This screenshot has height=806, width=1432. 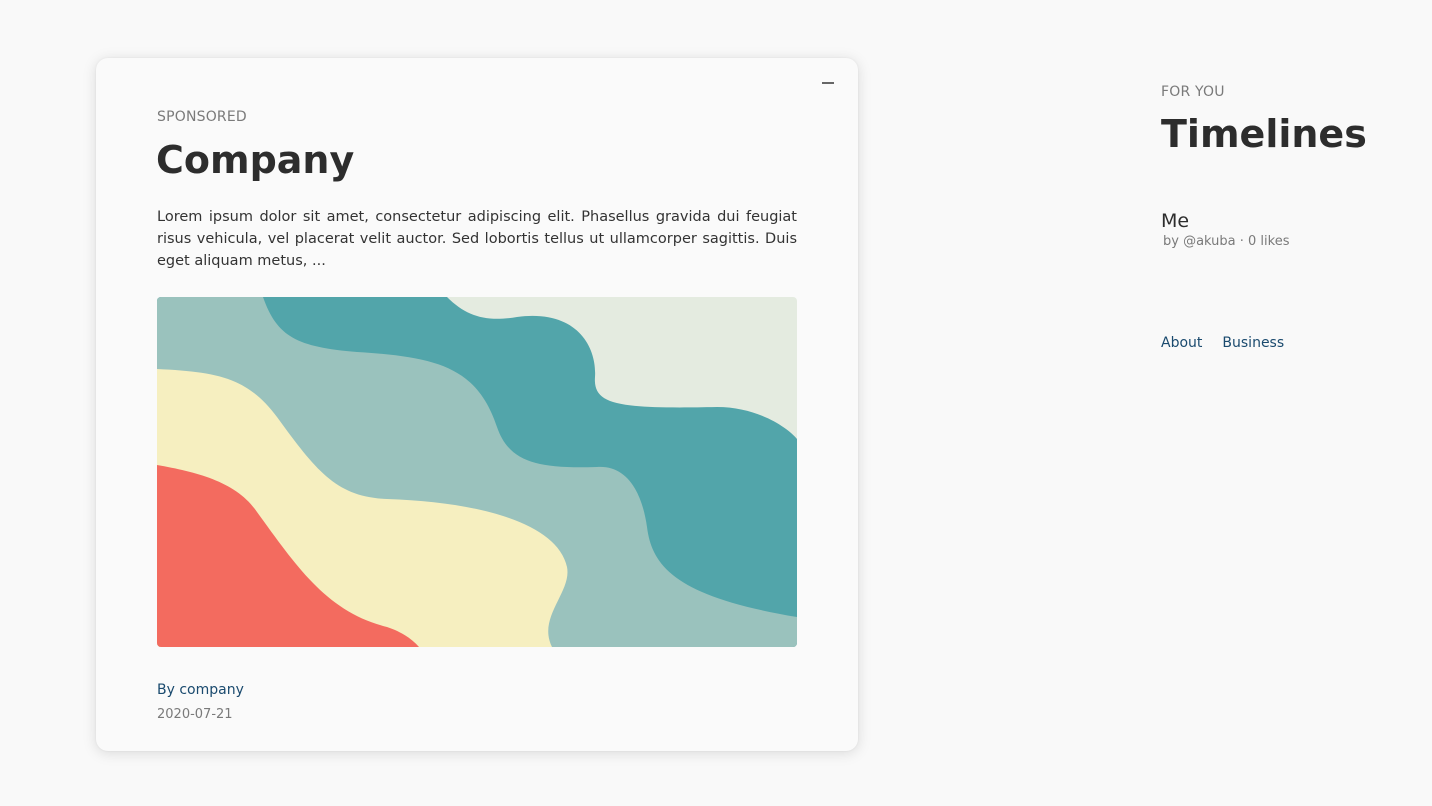 What do you see at coordinates (211, 690) in the screenshot?
I see `author-link: company` at bounding box center [211, 690].